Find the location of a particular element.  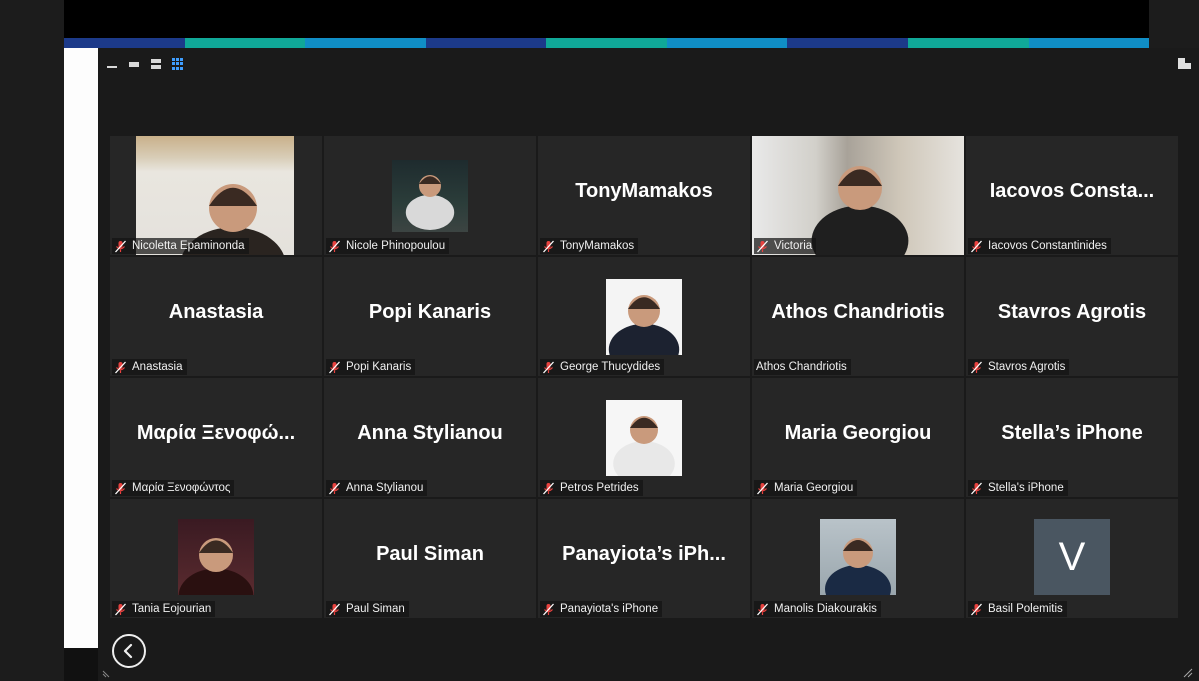

participant-tile: Nicole Phinopoulou is located at coordinates (430, 195).